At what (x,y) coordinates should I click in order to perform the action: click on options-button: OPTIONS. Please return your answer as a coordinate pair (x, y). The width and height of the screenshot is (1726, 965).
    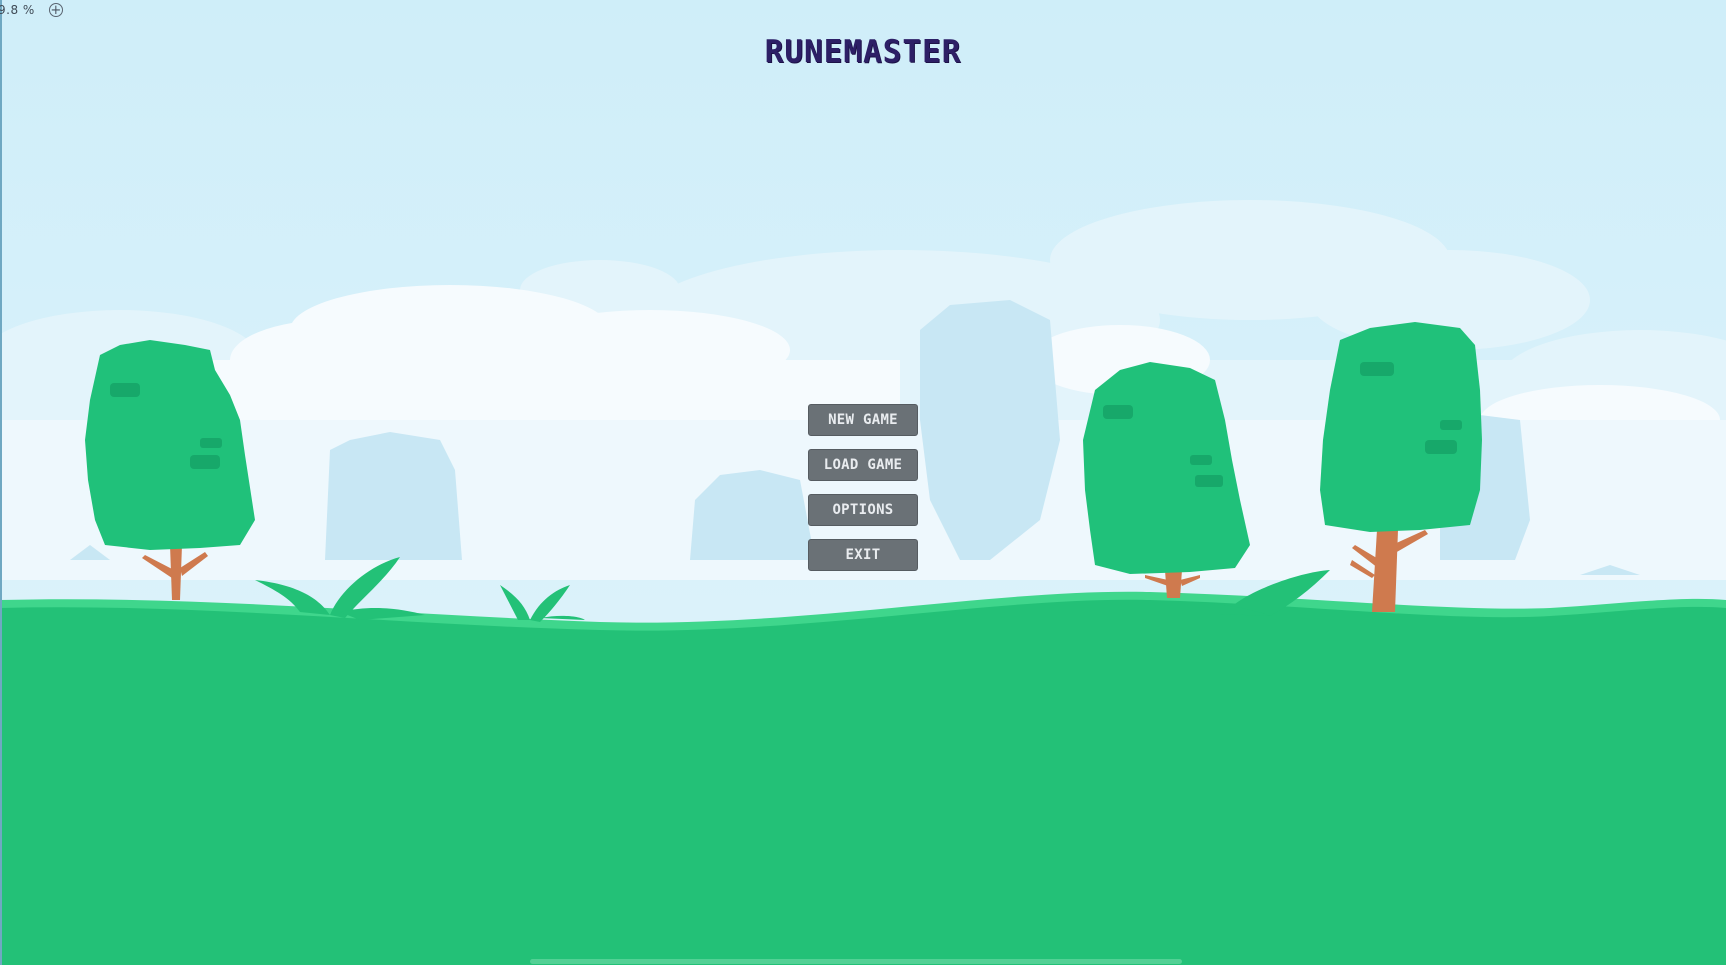
    Looking at the image, I should click on (863, 510).